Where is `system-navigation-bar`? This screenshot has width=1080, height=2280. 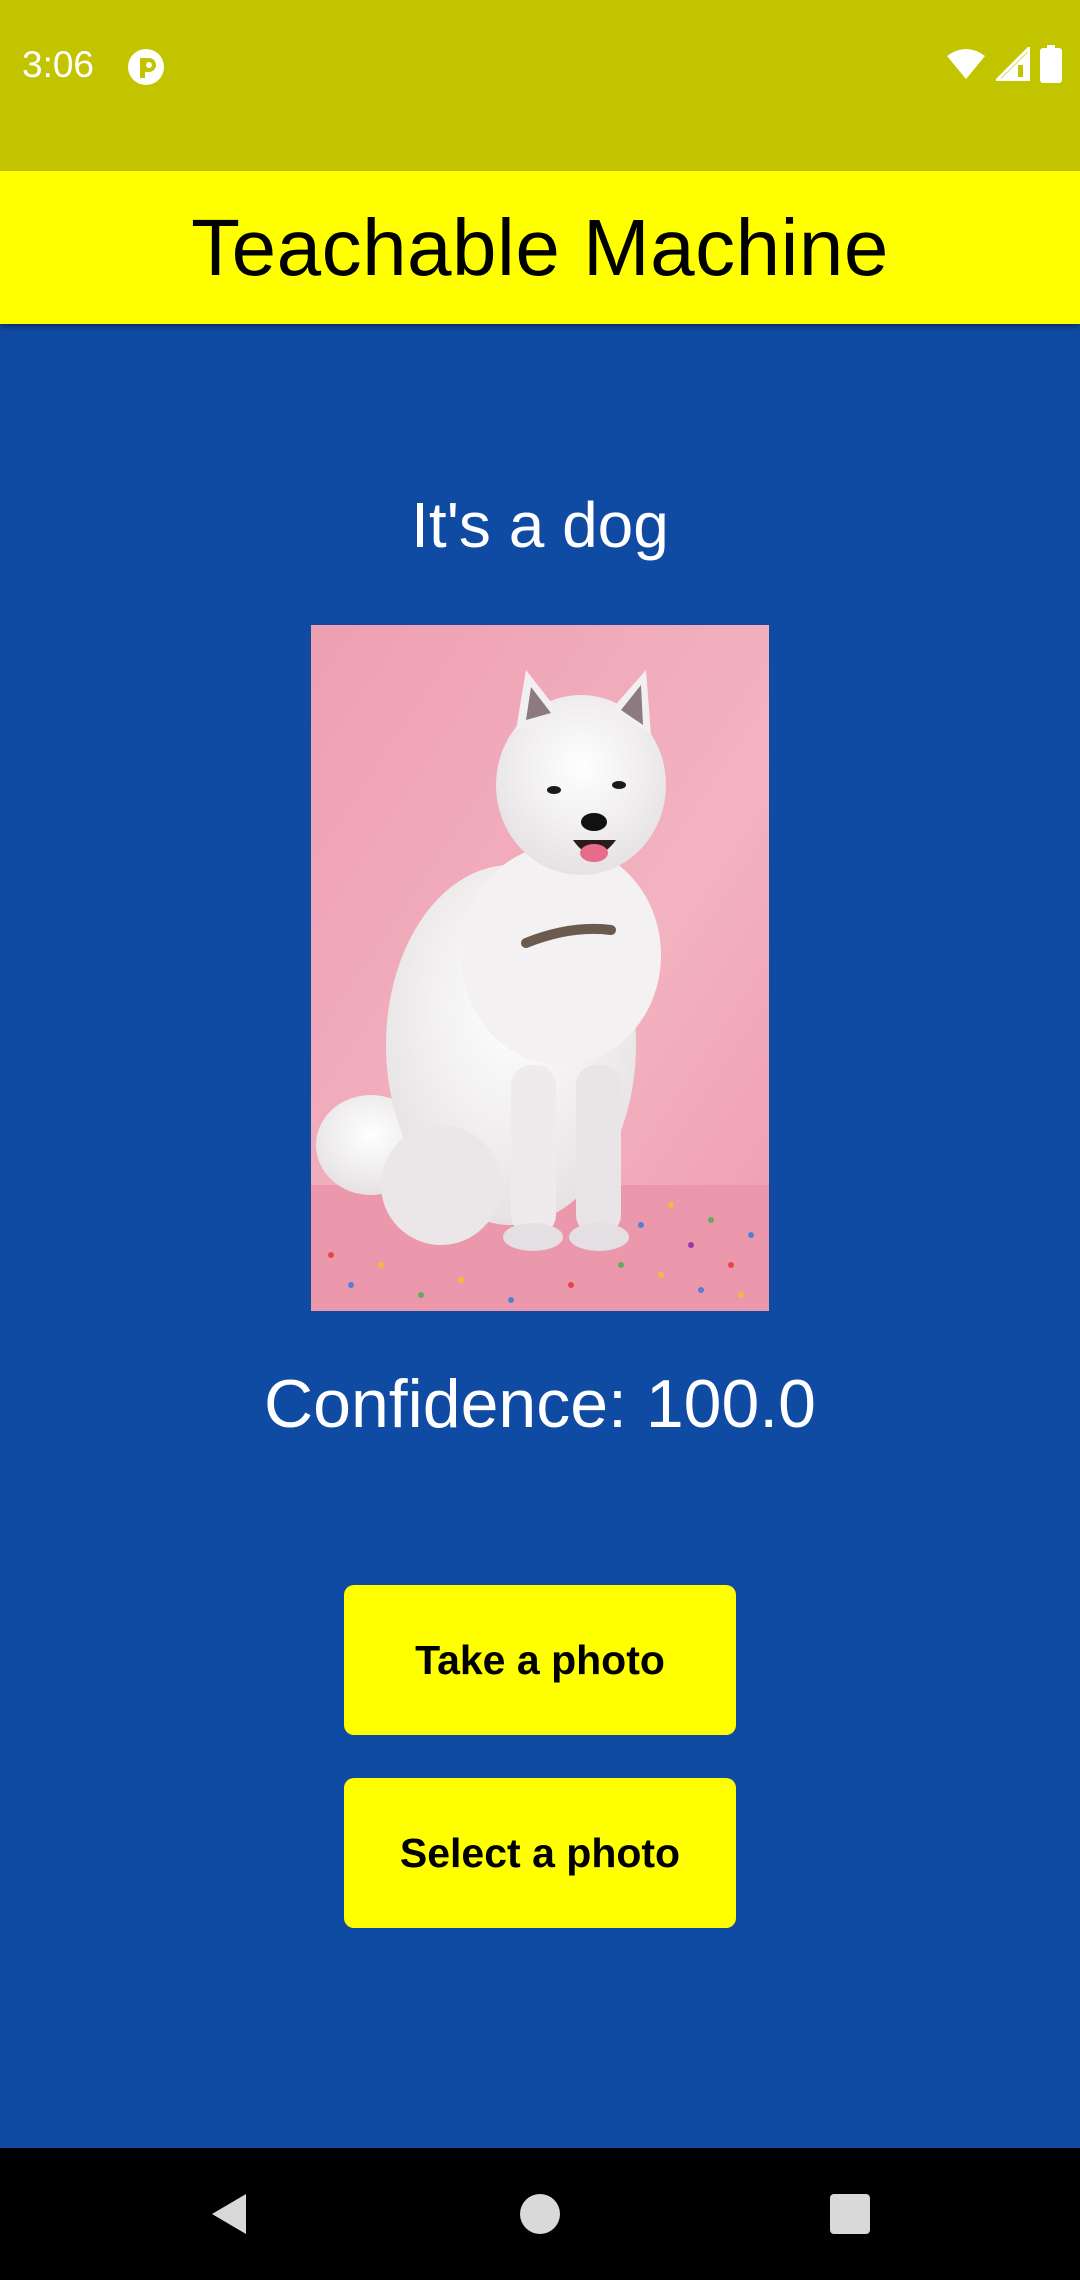 system-navigation-bar is located at coordinates (540, 2214).